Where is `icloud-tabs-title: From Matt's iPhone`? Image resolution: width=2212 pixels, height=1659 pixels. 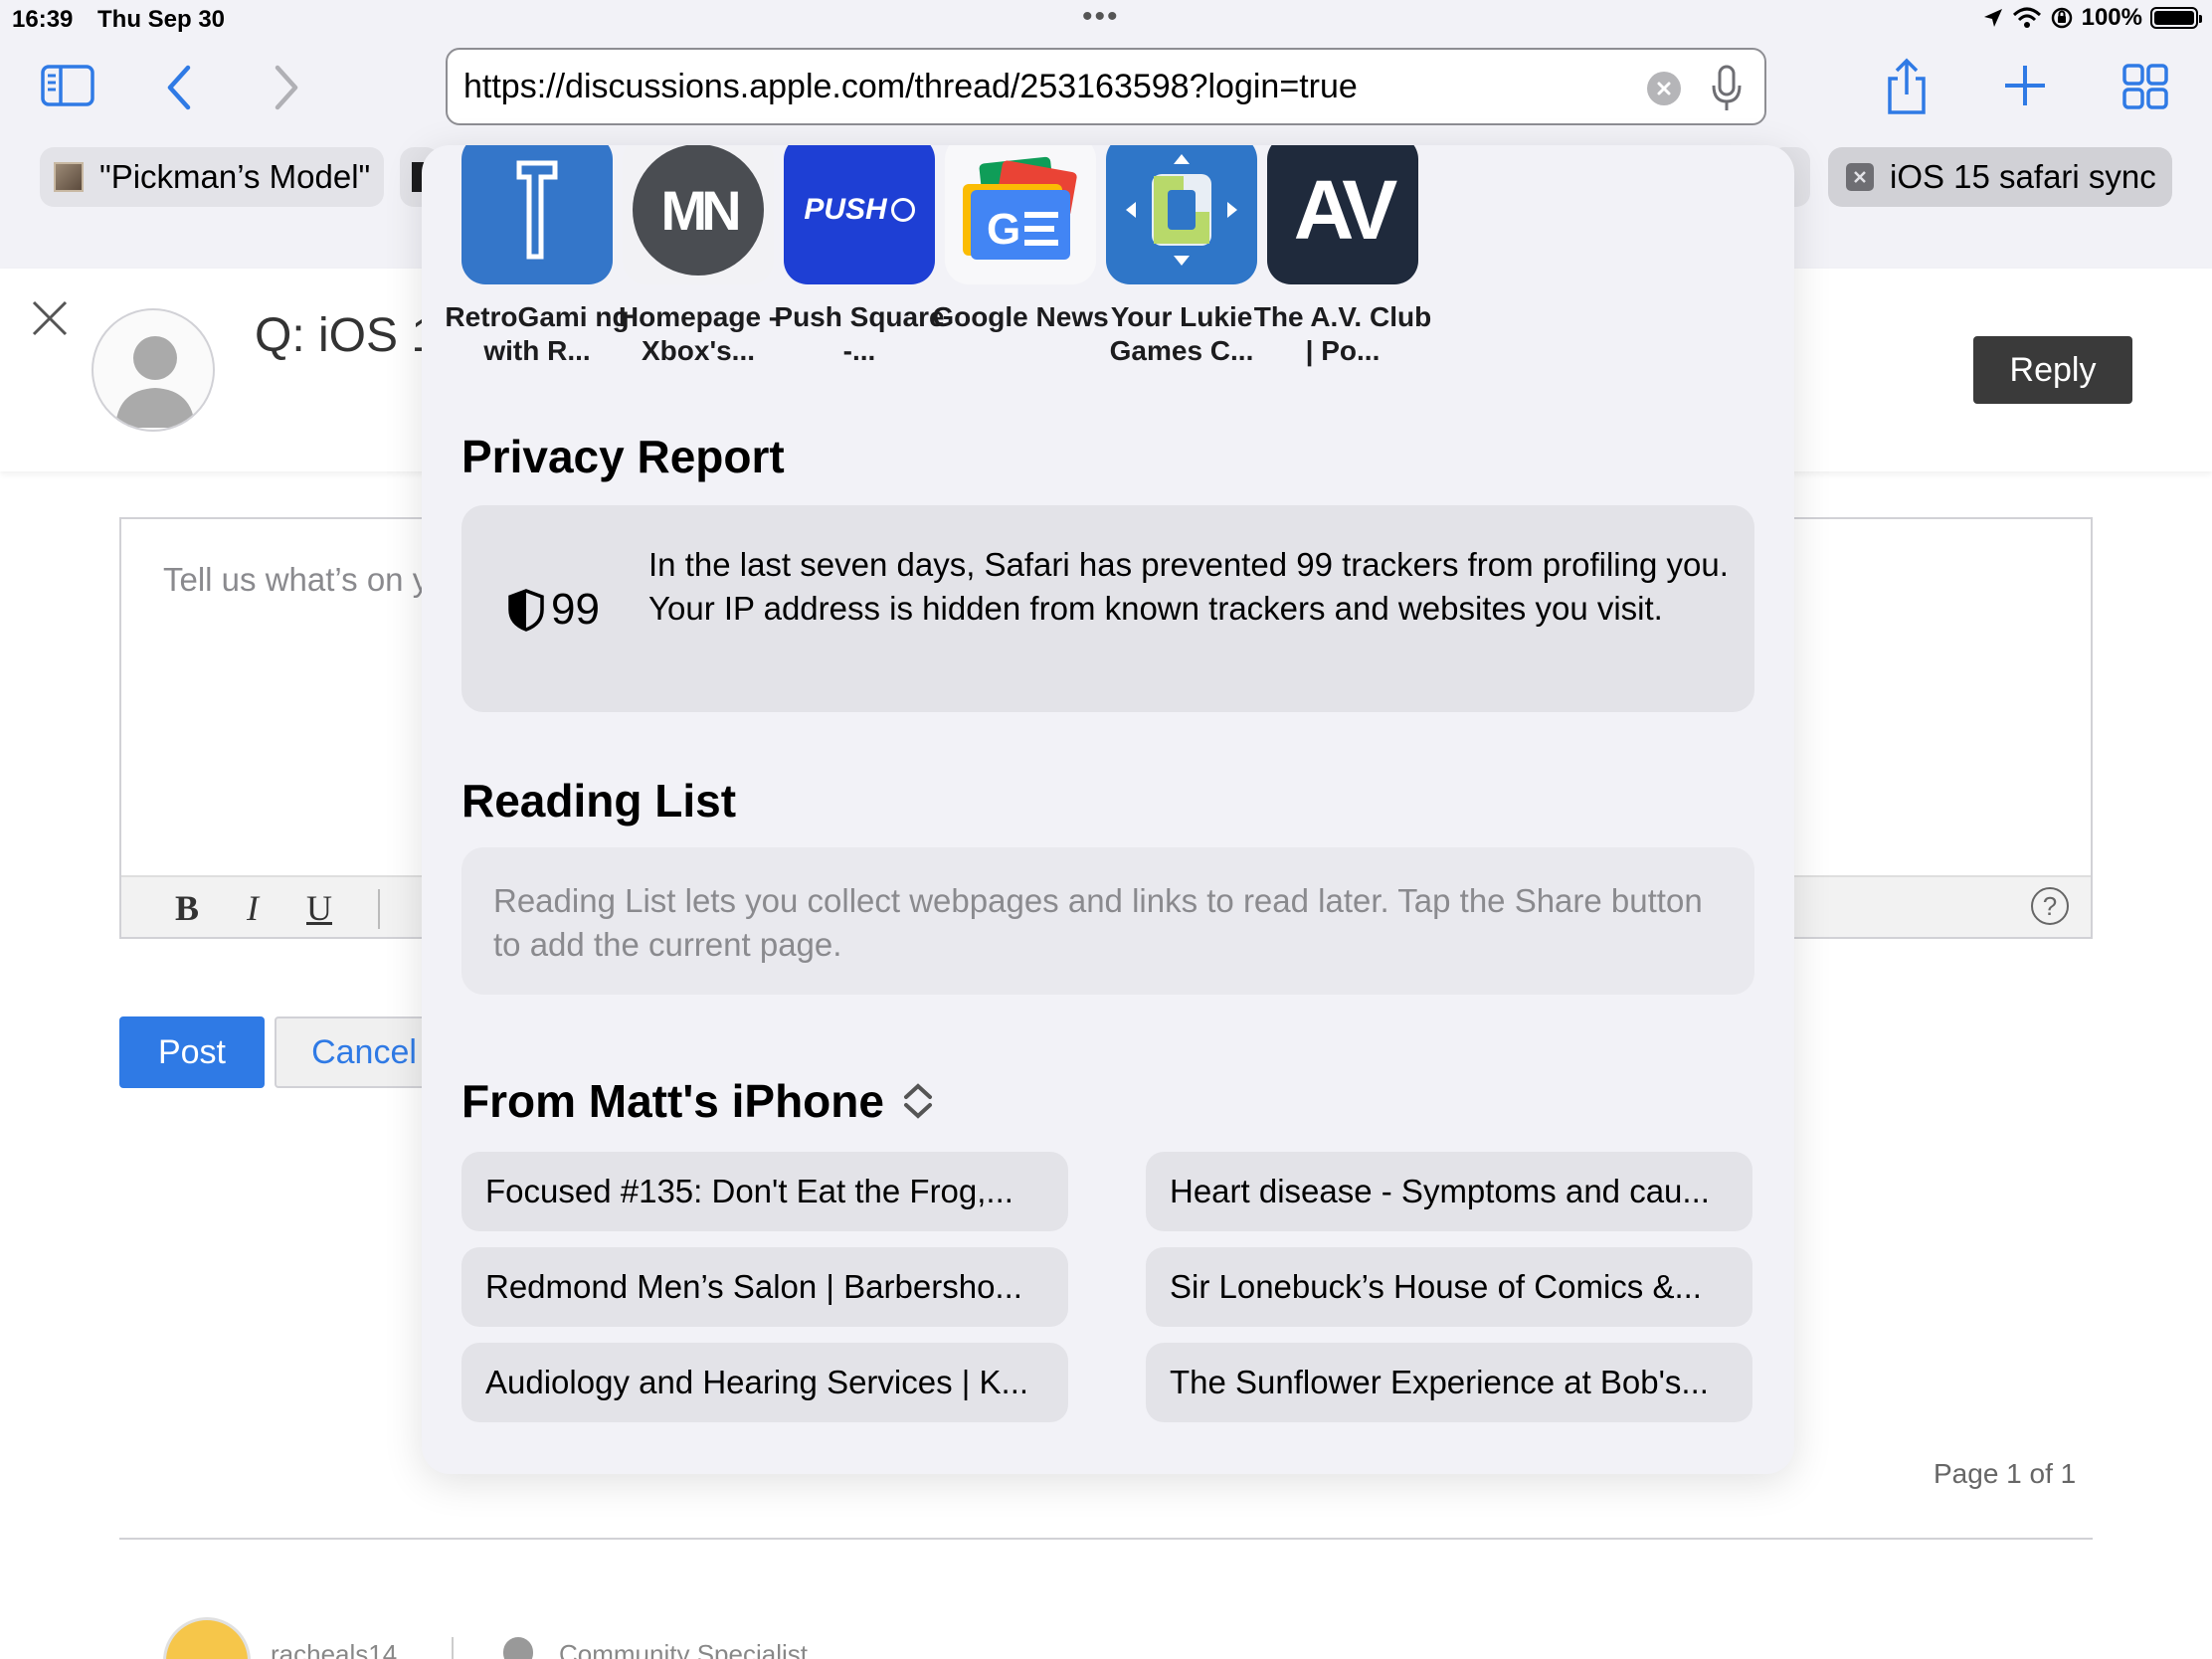 icloud-tabs-title: From Matt's iPhone is located at coordinates (698, 1101).